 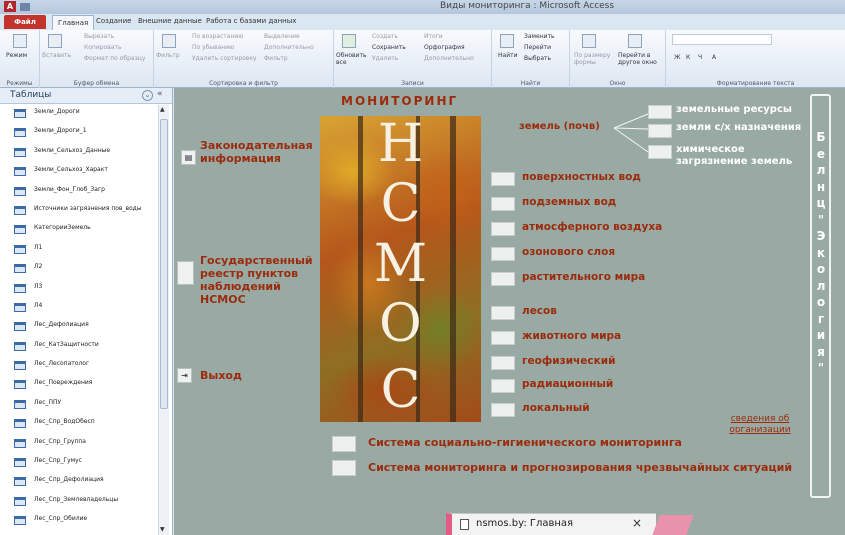 What do you see at coordinates (641, 59) in the screenshot?
I see `switch-window-button: Перейти в другое окно` at bounding box center [641, 59].